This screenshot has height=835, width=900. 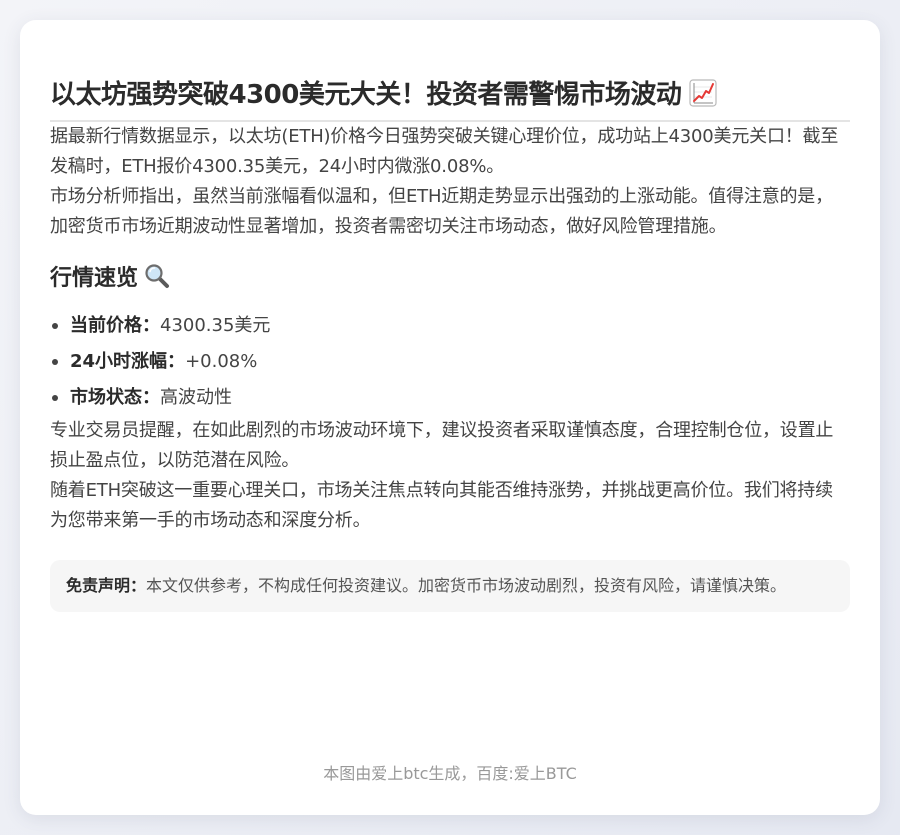 I want to click on disclaimer-text: 本文仅供参考，不构成任何投资建议。加密货币市场波动剧烈，投资有风险，请谨慎决策。, so click(x=466, y=585).